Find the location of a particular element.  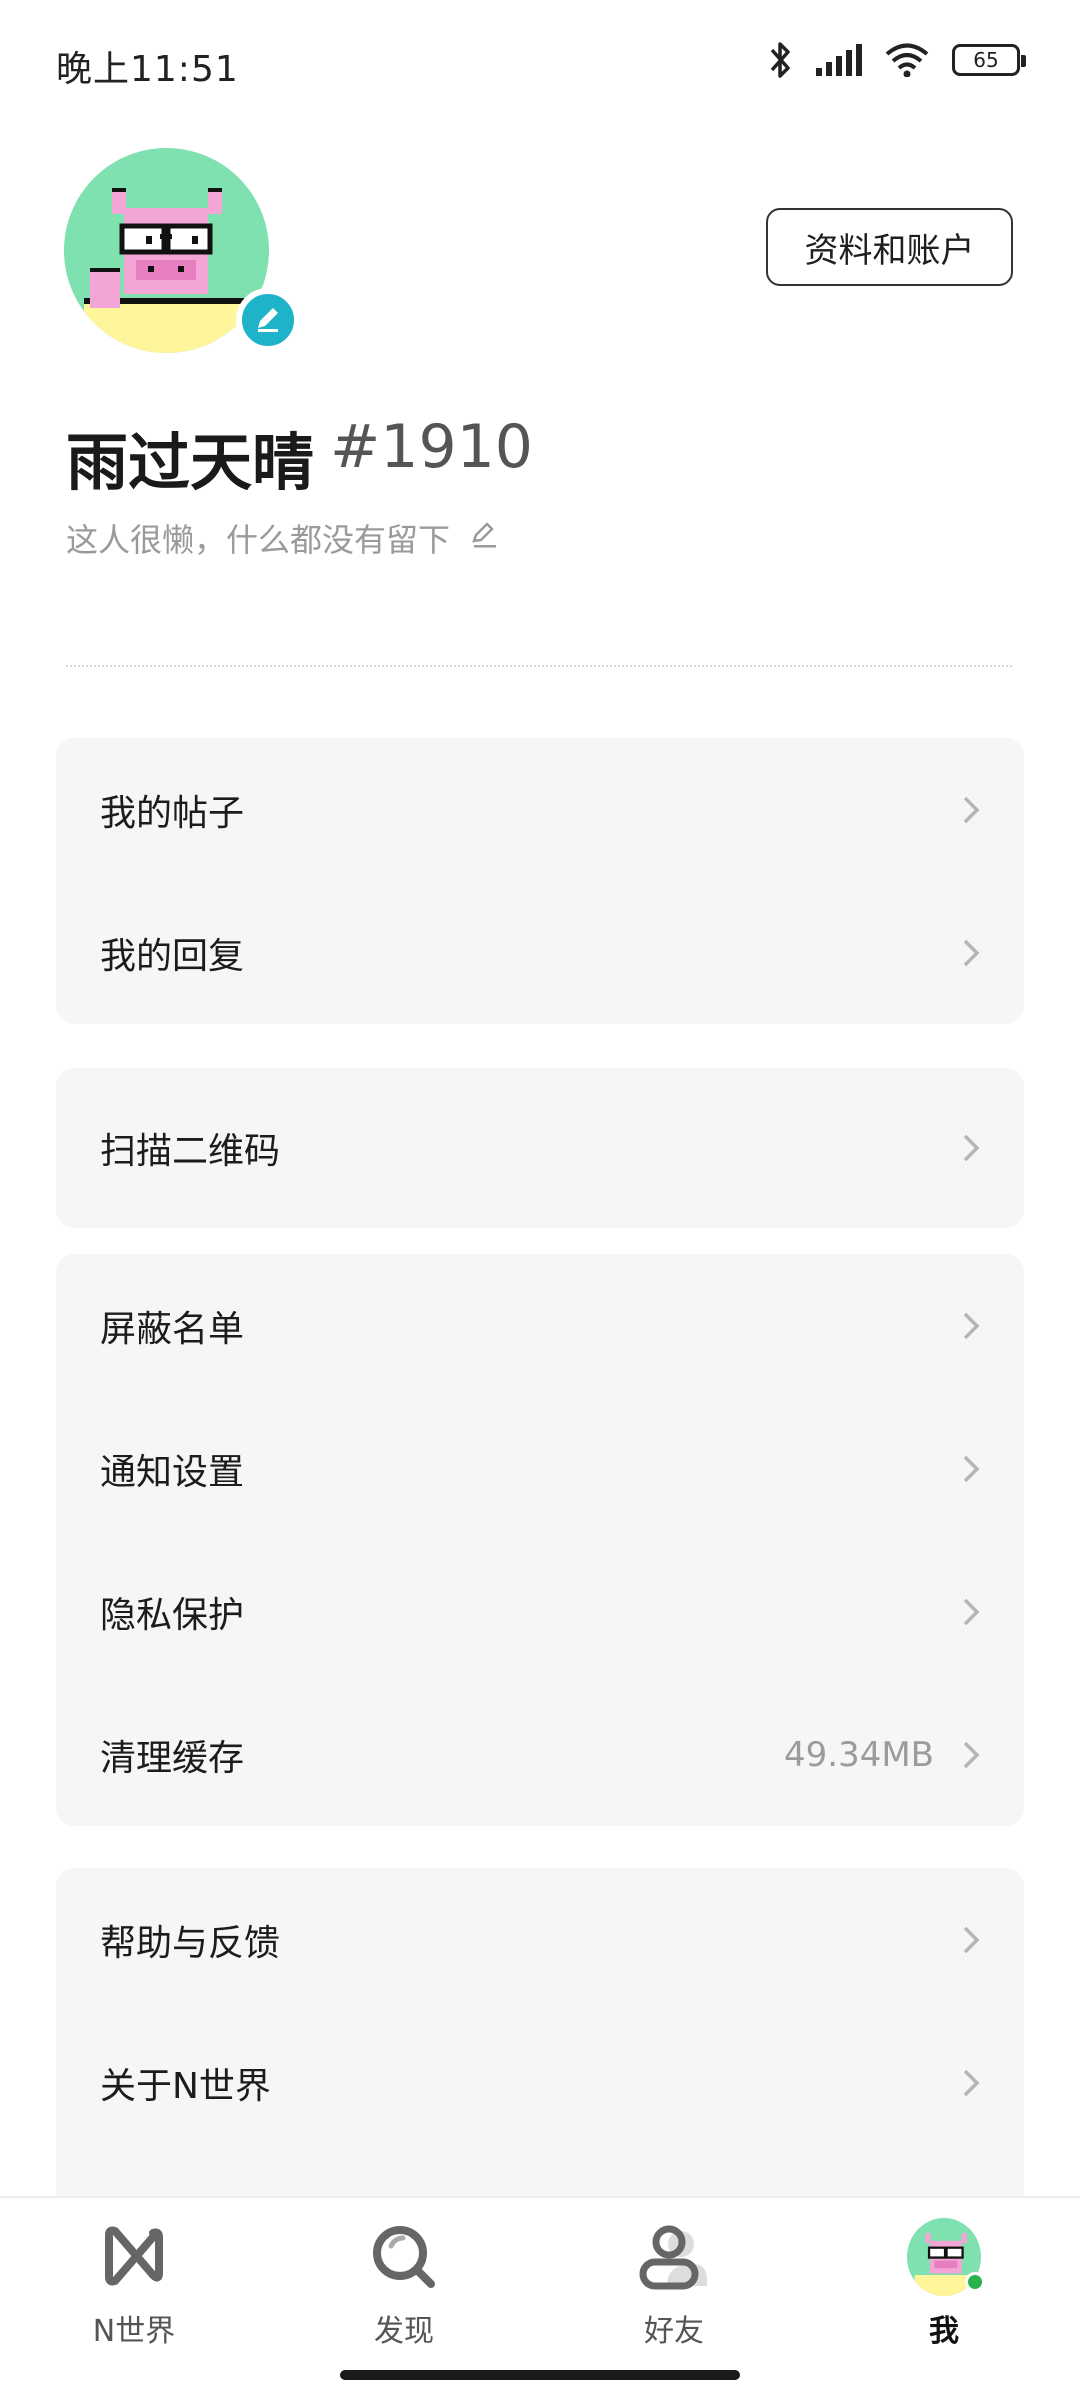

nav-tab-friends: 好友 is located at coordinates (674, 2285).